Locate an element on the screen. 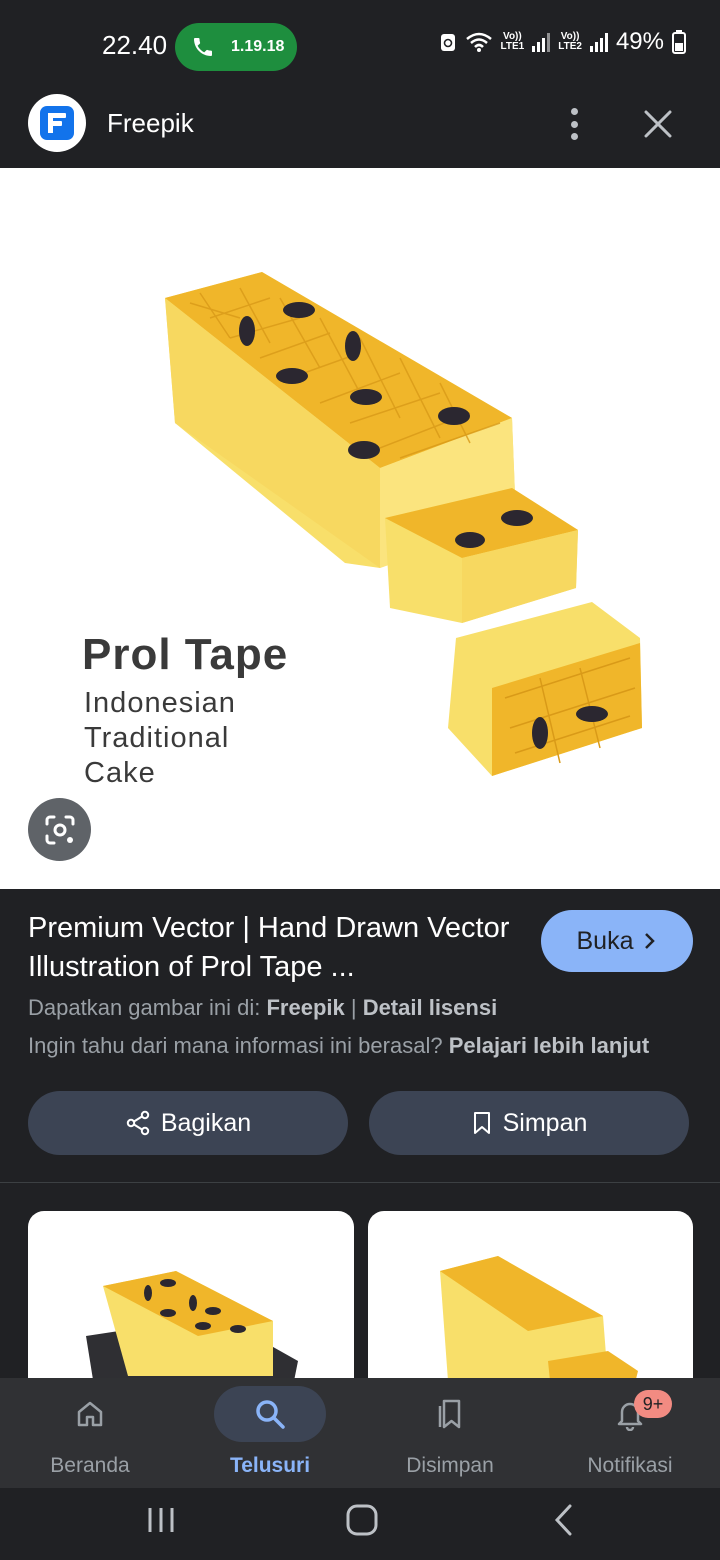 Image resolution: width=720 pixels, height=1560 pixels. home-icon is located at coordinates (90, 1414).